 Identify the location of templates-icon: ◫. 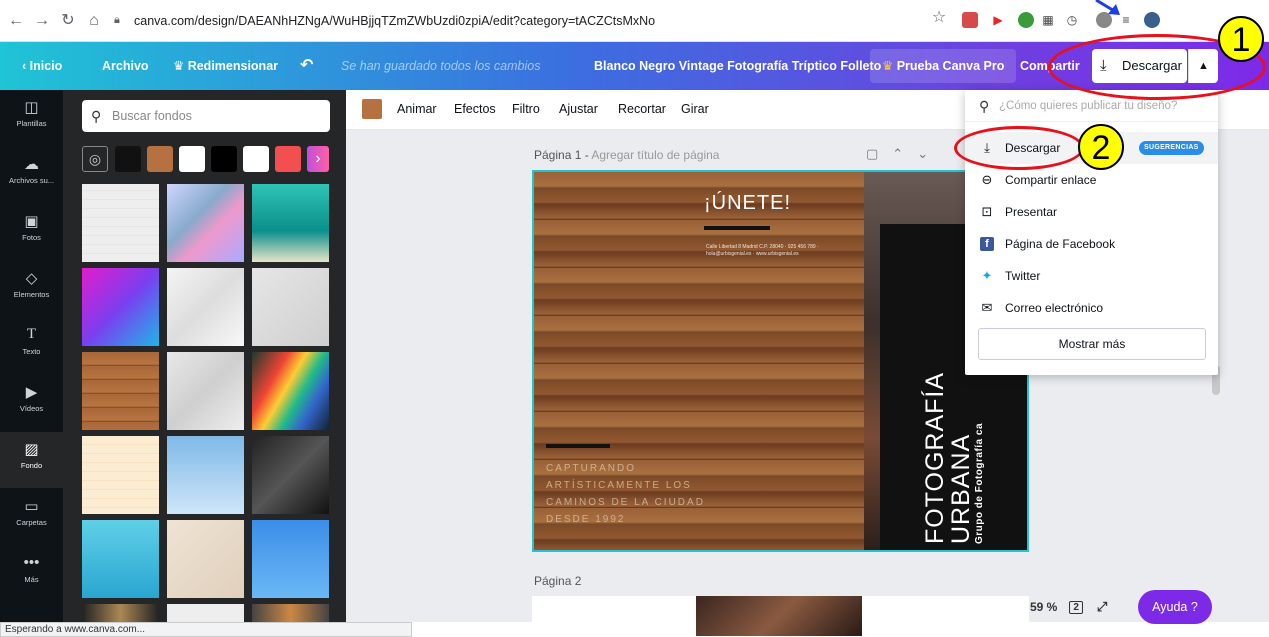
(31, 107).